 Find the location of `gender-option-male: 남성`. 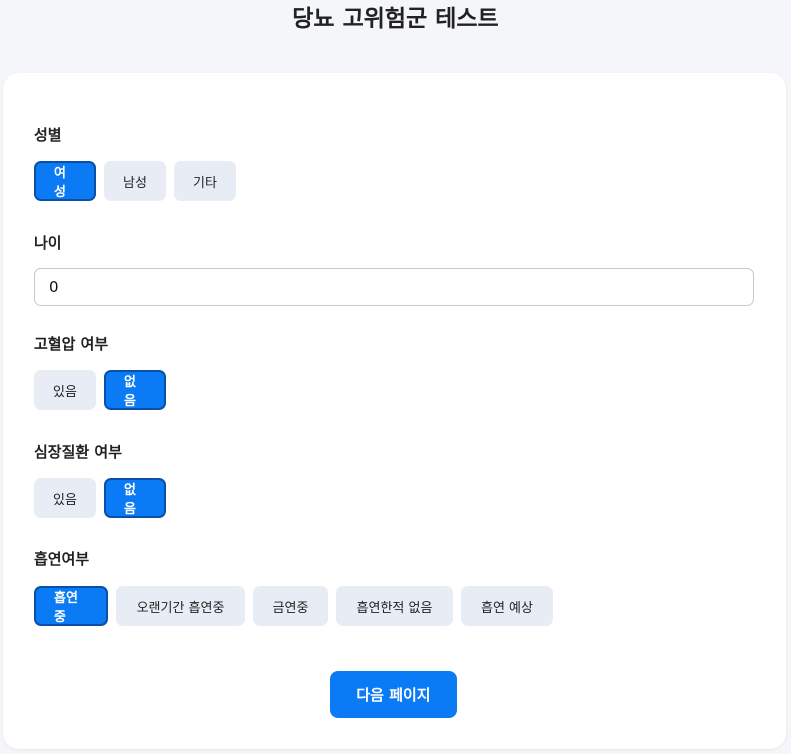

gender-option-male: 남성 is located at coordinates (135, 181).